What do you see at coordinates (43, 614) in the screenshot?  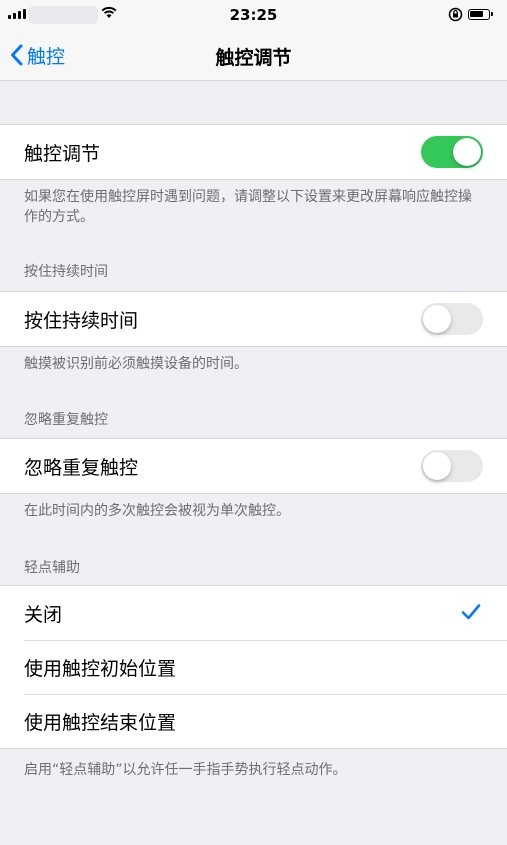 I see `option-label: 关闭` at bounding box center [43, 614].